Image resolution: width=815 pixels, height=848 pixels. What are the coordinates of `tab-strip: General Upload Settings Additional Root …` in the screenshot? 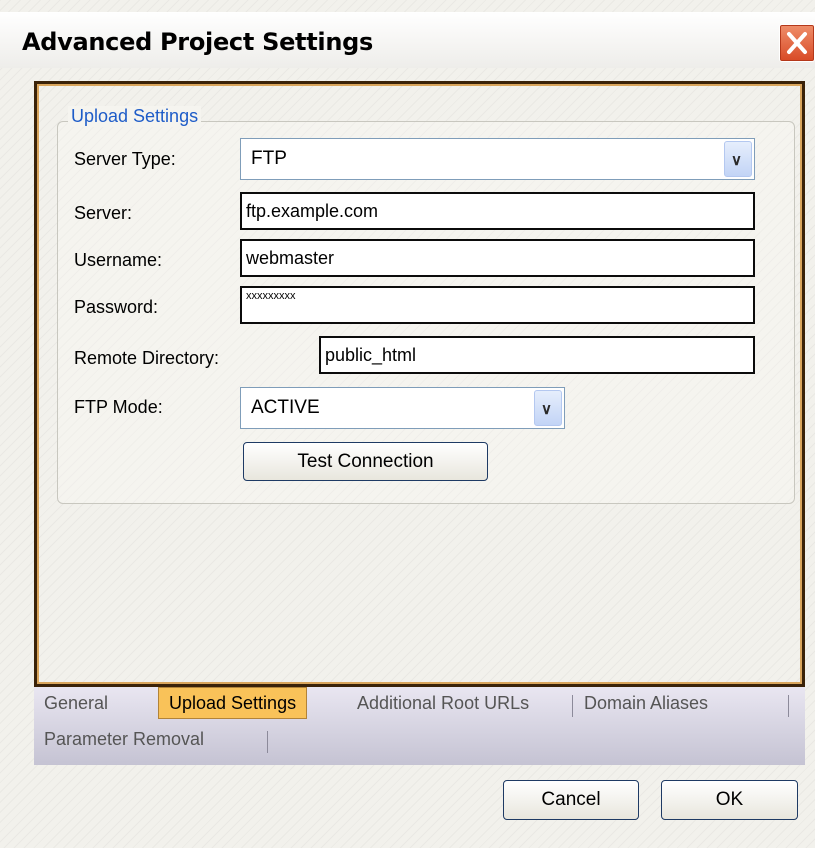 It's located at (419, 726).